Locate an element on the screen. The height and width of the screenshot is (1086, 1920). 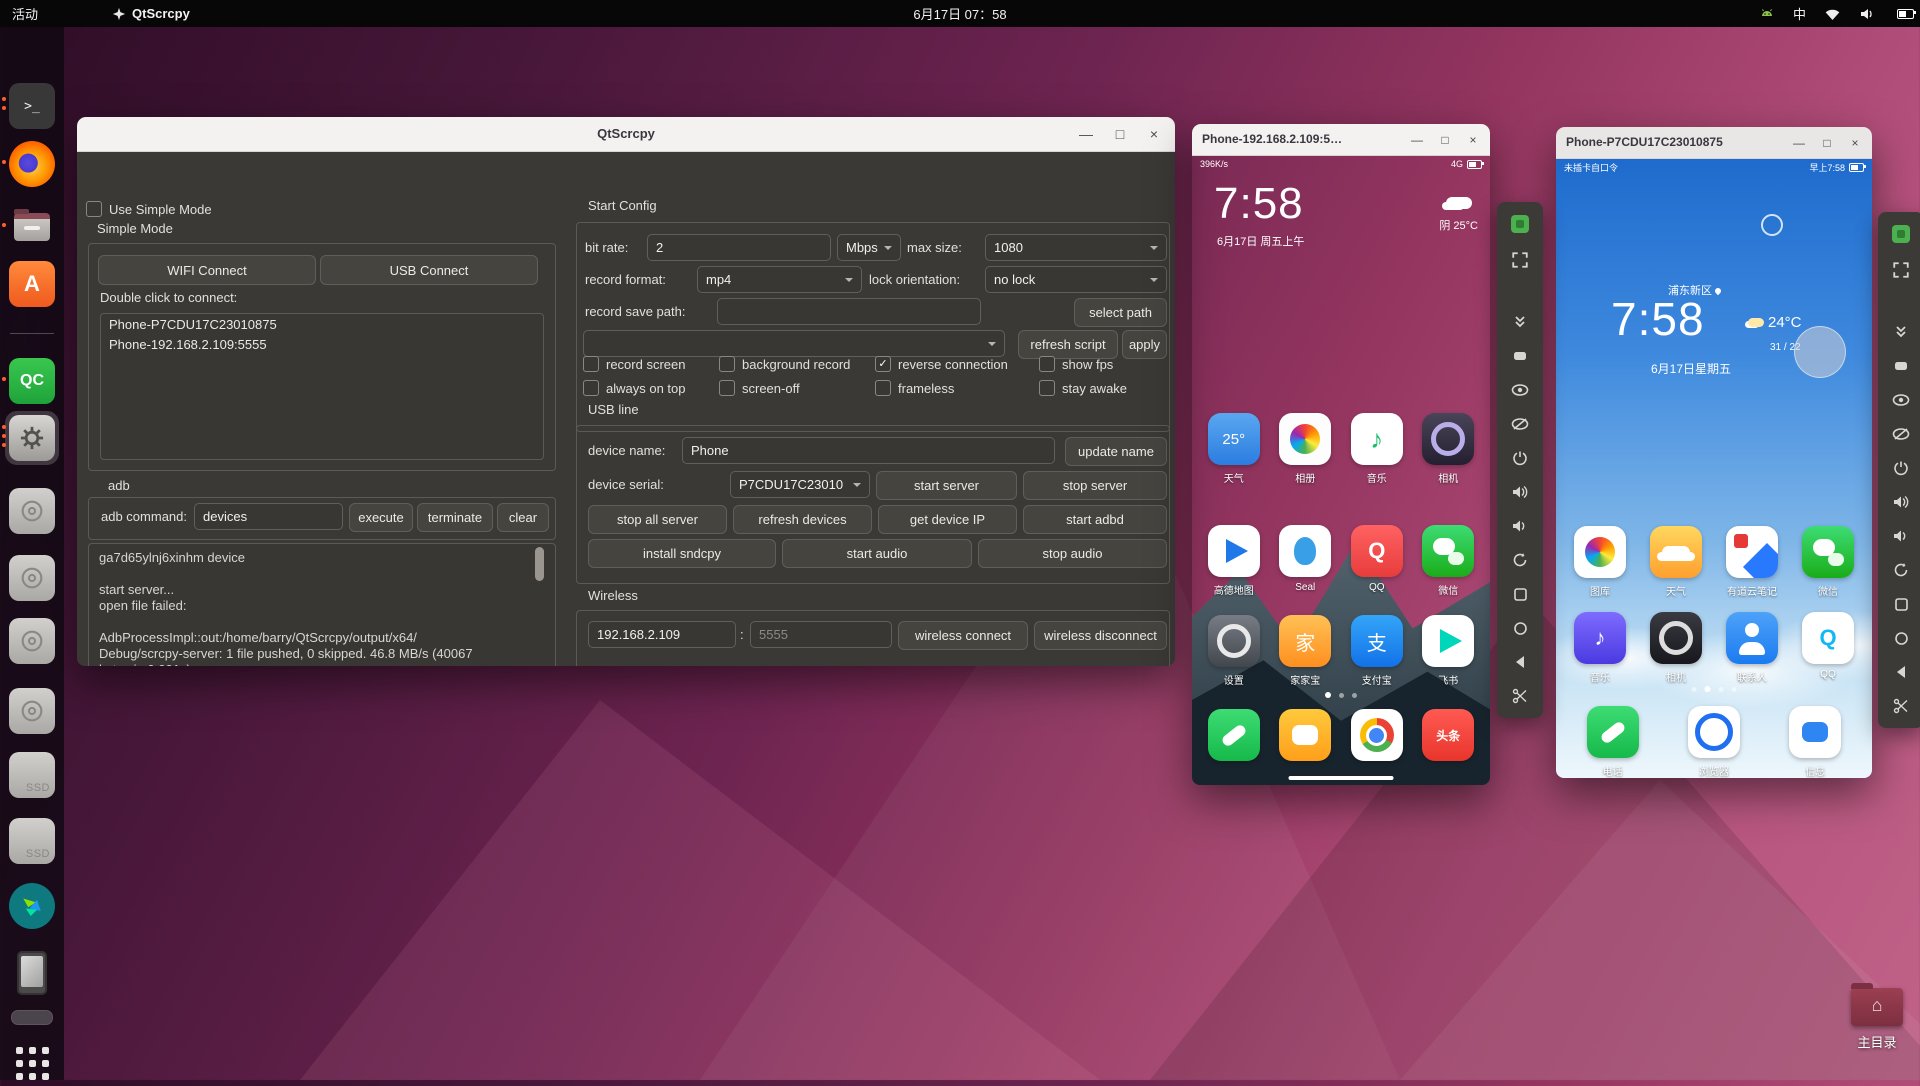
dock-item-settings is located at coordinates (32, 438).